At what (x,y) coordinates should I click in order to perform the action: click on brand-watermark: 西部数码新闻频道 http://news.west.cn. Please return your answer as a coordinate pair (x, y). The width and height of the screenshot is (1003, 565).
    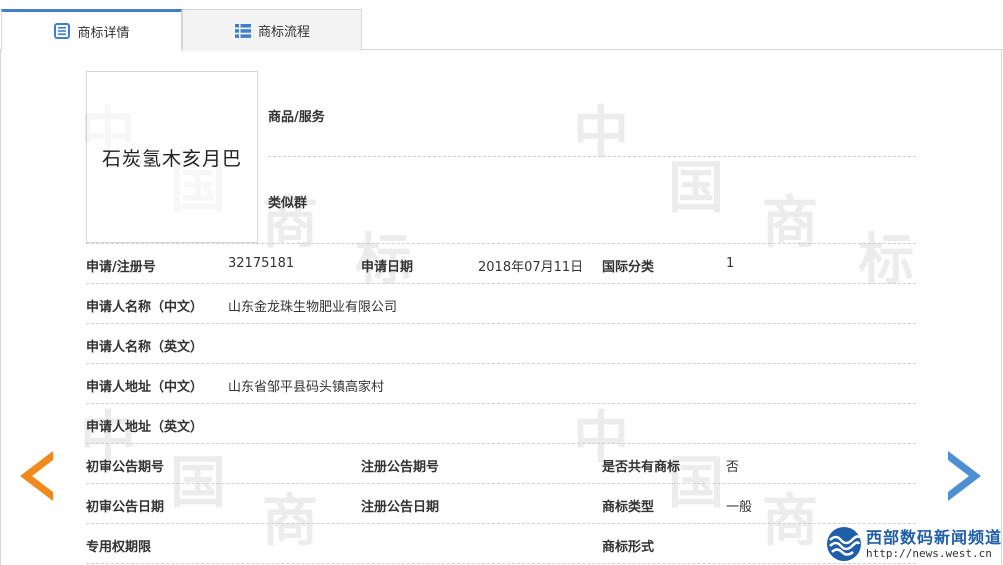
    Looking at the image, I should click on (914, 544).